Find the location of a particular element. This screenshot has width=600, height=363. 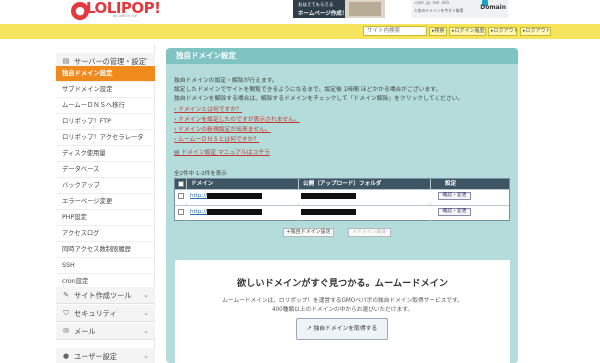

faq-link-label: ドメインの新規設定が出来ません。 is located at coordinates (224, 130).